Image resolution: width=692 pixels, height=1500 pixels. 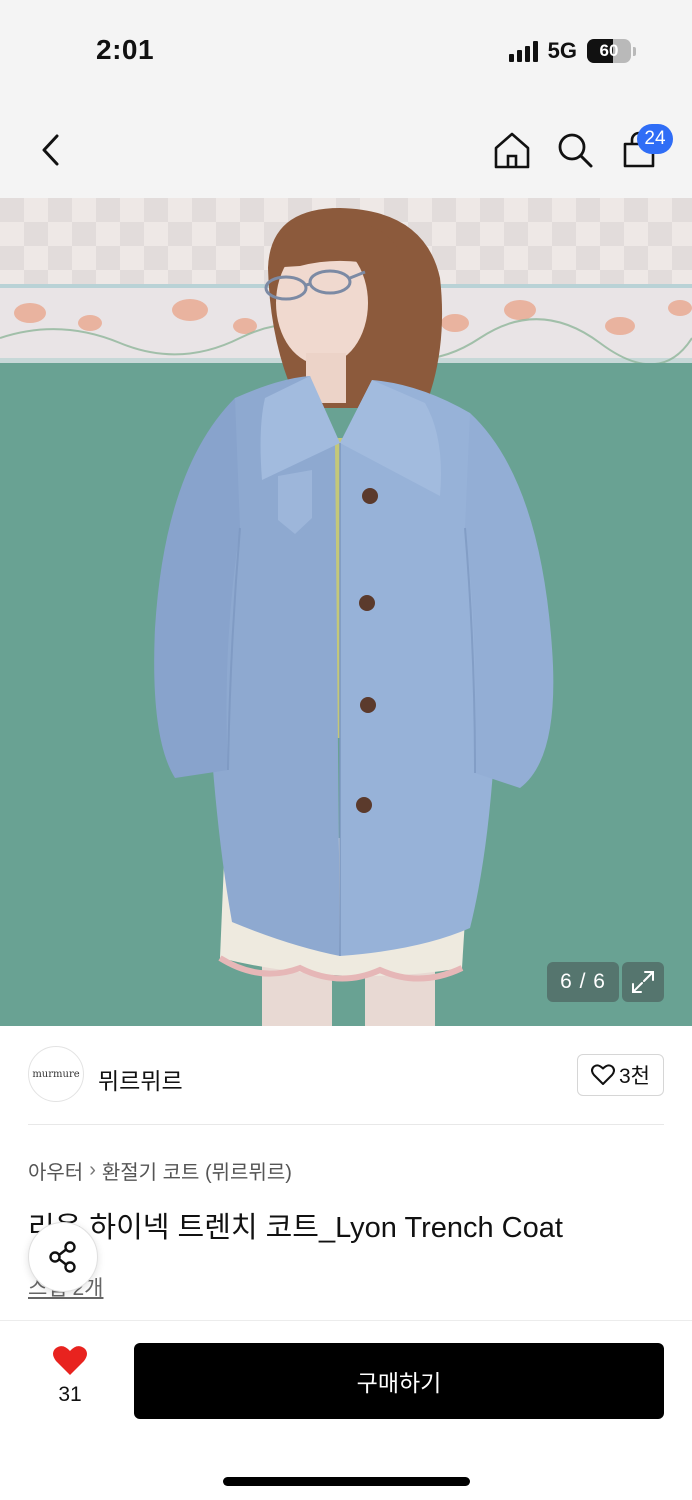 What do you see at coordinates (70, 1380) in the screenshot?
I see `like-button: 31` at bounding box center [70, 1380].